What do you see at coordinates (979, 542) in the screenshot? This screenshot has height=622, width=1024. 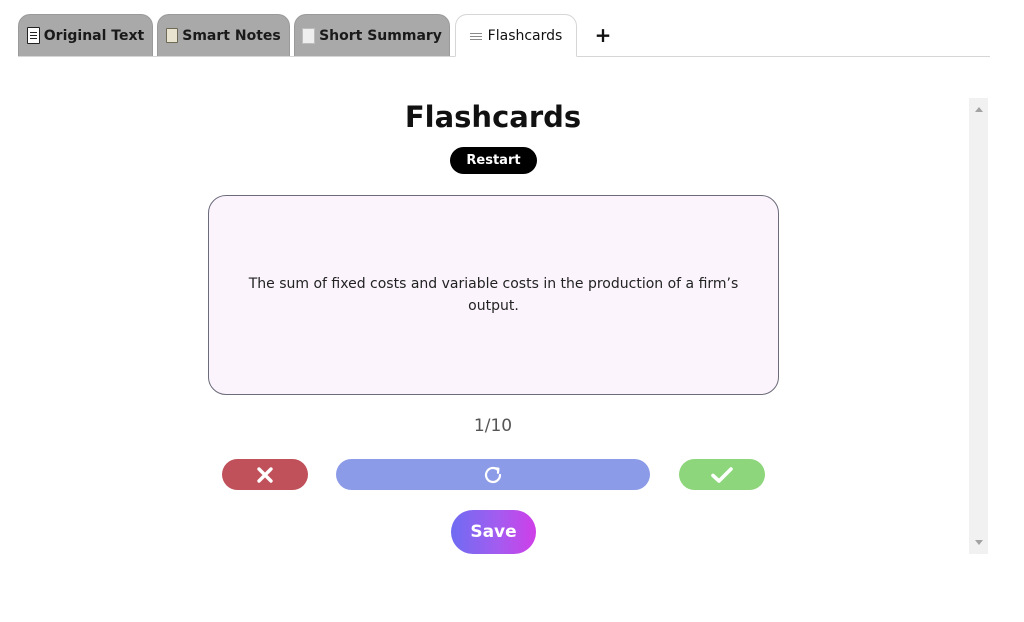 I see `scroll-down-arrow-icon` at bounding box center [979, 542].